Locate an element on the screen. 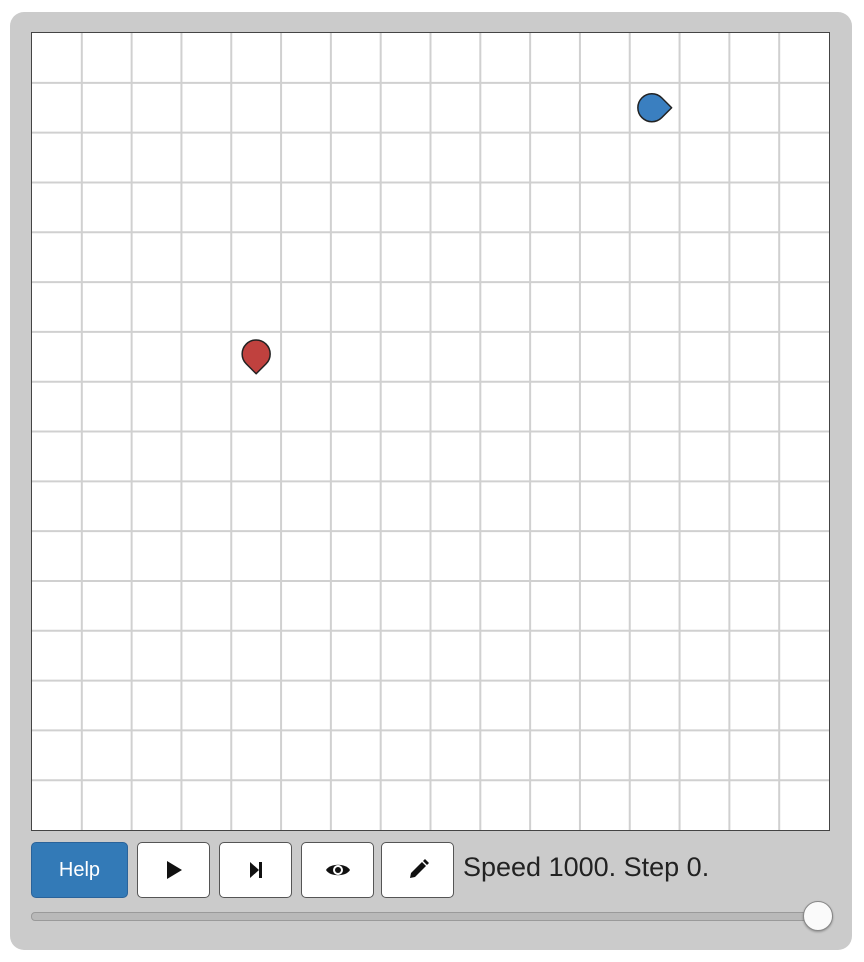 Image resolution: width=864 pixels, height=962 pixels. status-text: Speed 1000. Step 0. is located at coordinates (586, 867).